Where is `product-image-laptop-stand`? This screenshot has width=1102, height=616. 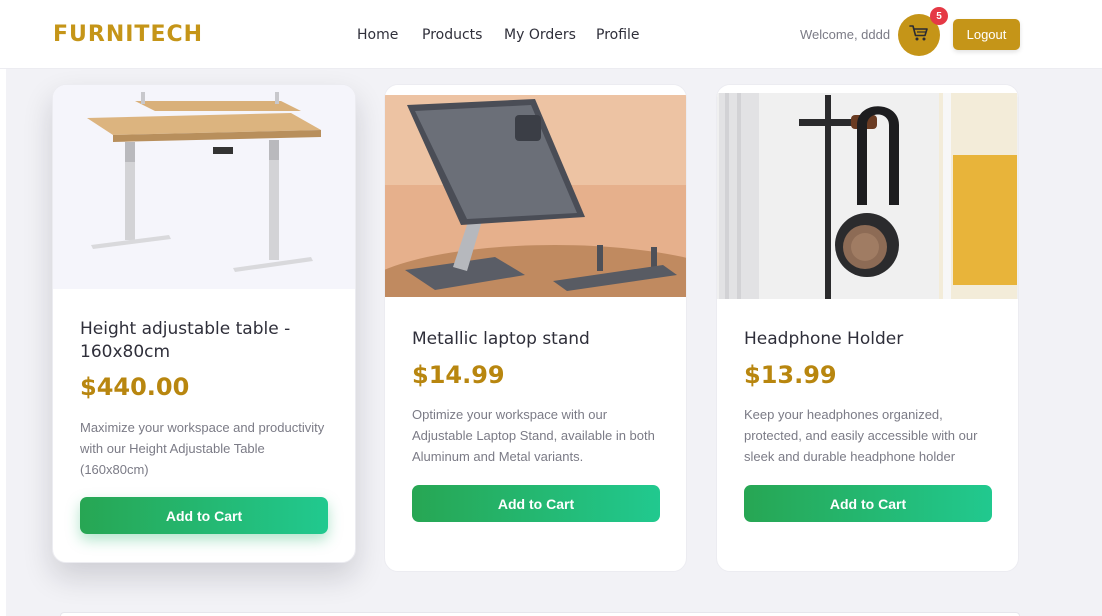
product-image-laptop-stand is located at coordinates (535, 191).